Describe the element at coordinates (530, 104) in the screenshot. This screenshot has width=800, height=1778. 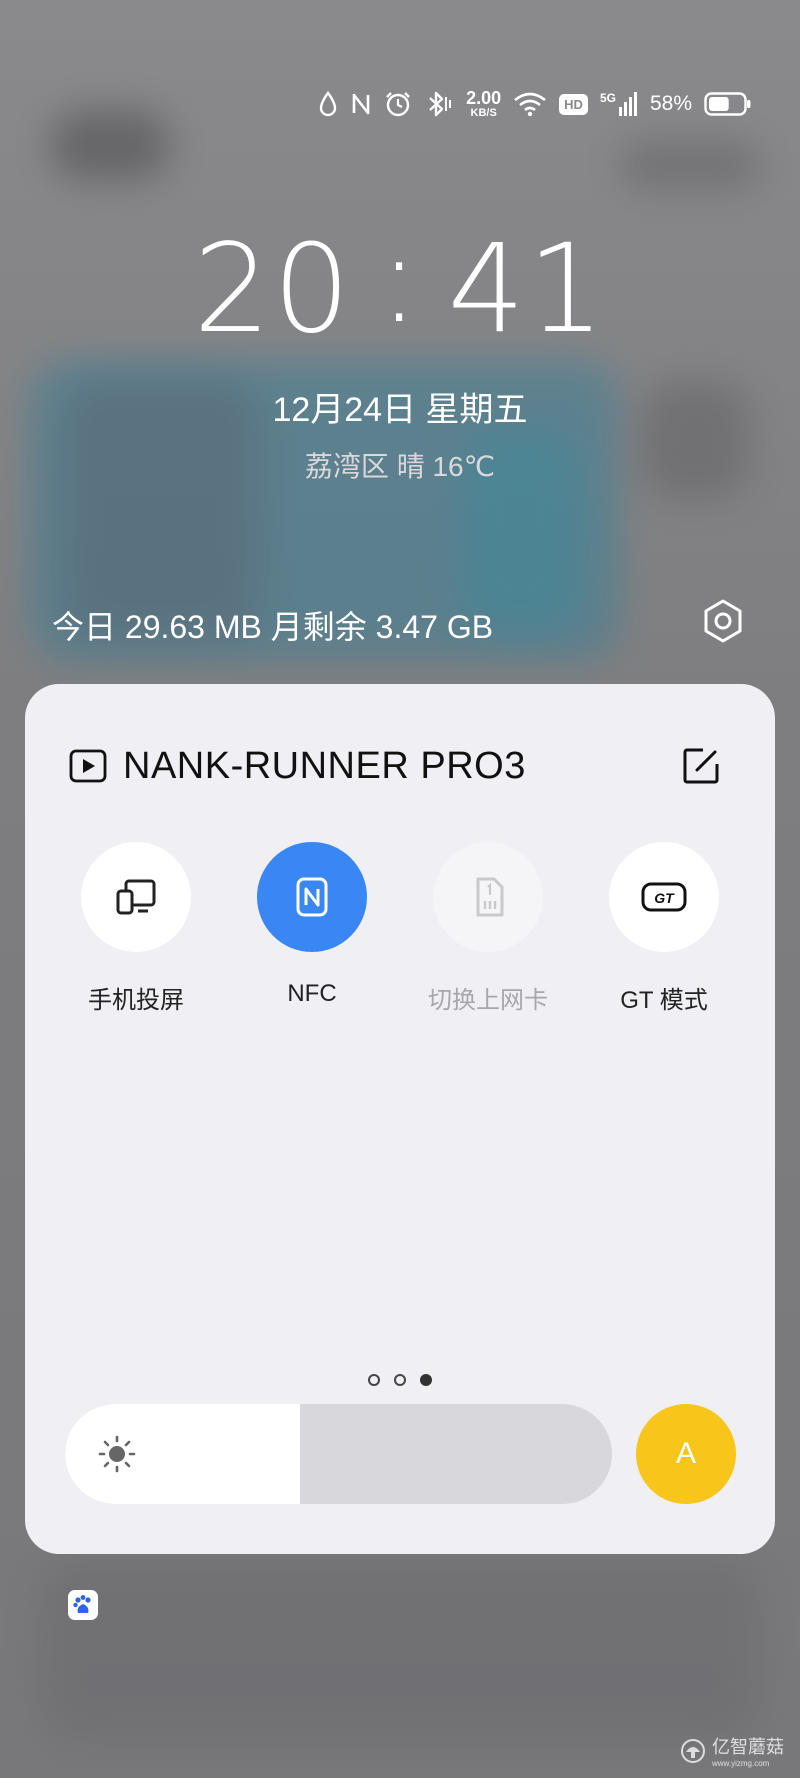
I see `wifi-icon` at that location.